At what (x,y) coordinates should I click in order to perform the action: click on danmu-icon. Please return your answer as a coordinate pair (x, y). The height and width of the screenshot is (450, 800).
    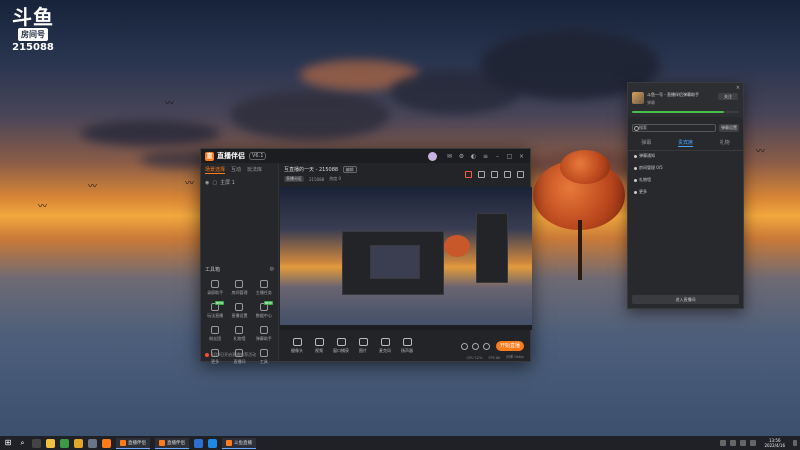
    Looking at the image, I should click on (263, 330).